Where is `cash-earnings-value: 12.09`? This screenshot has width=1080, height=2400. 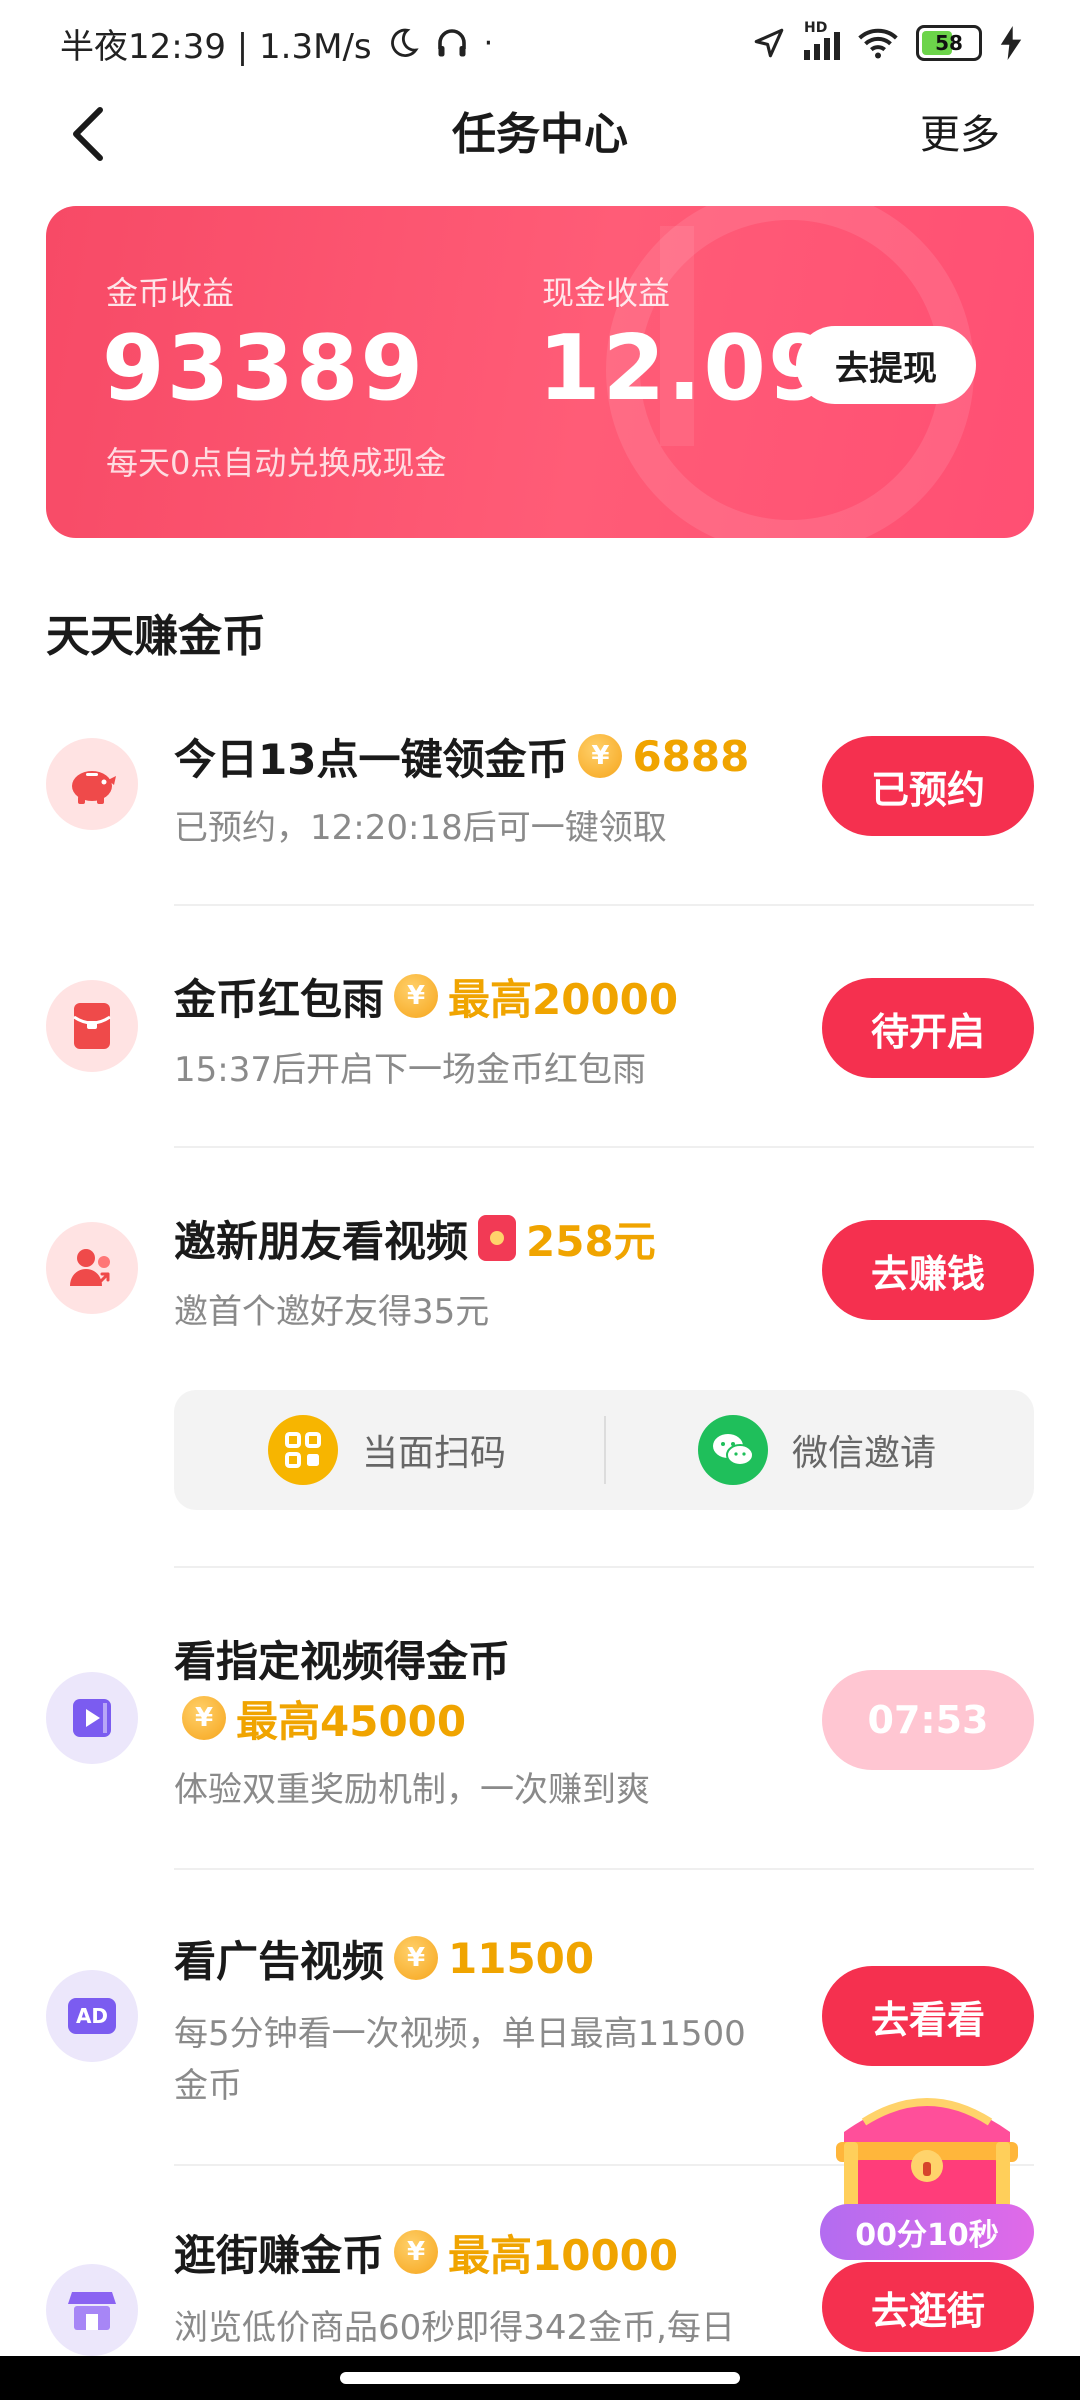
cash-earnings-value: 12.09 is located at coordinates (685, 368).